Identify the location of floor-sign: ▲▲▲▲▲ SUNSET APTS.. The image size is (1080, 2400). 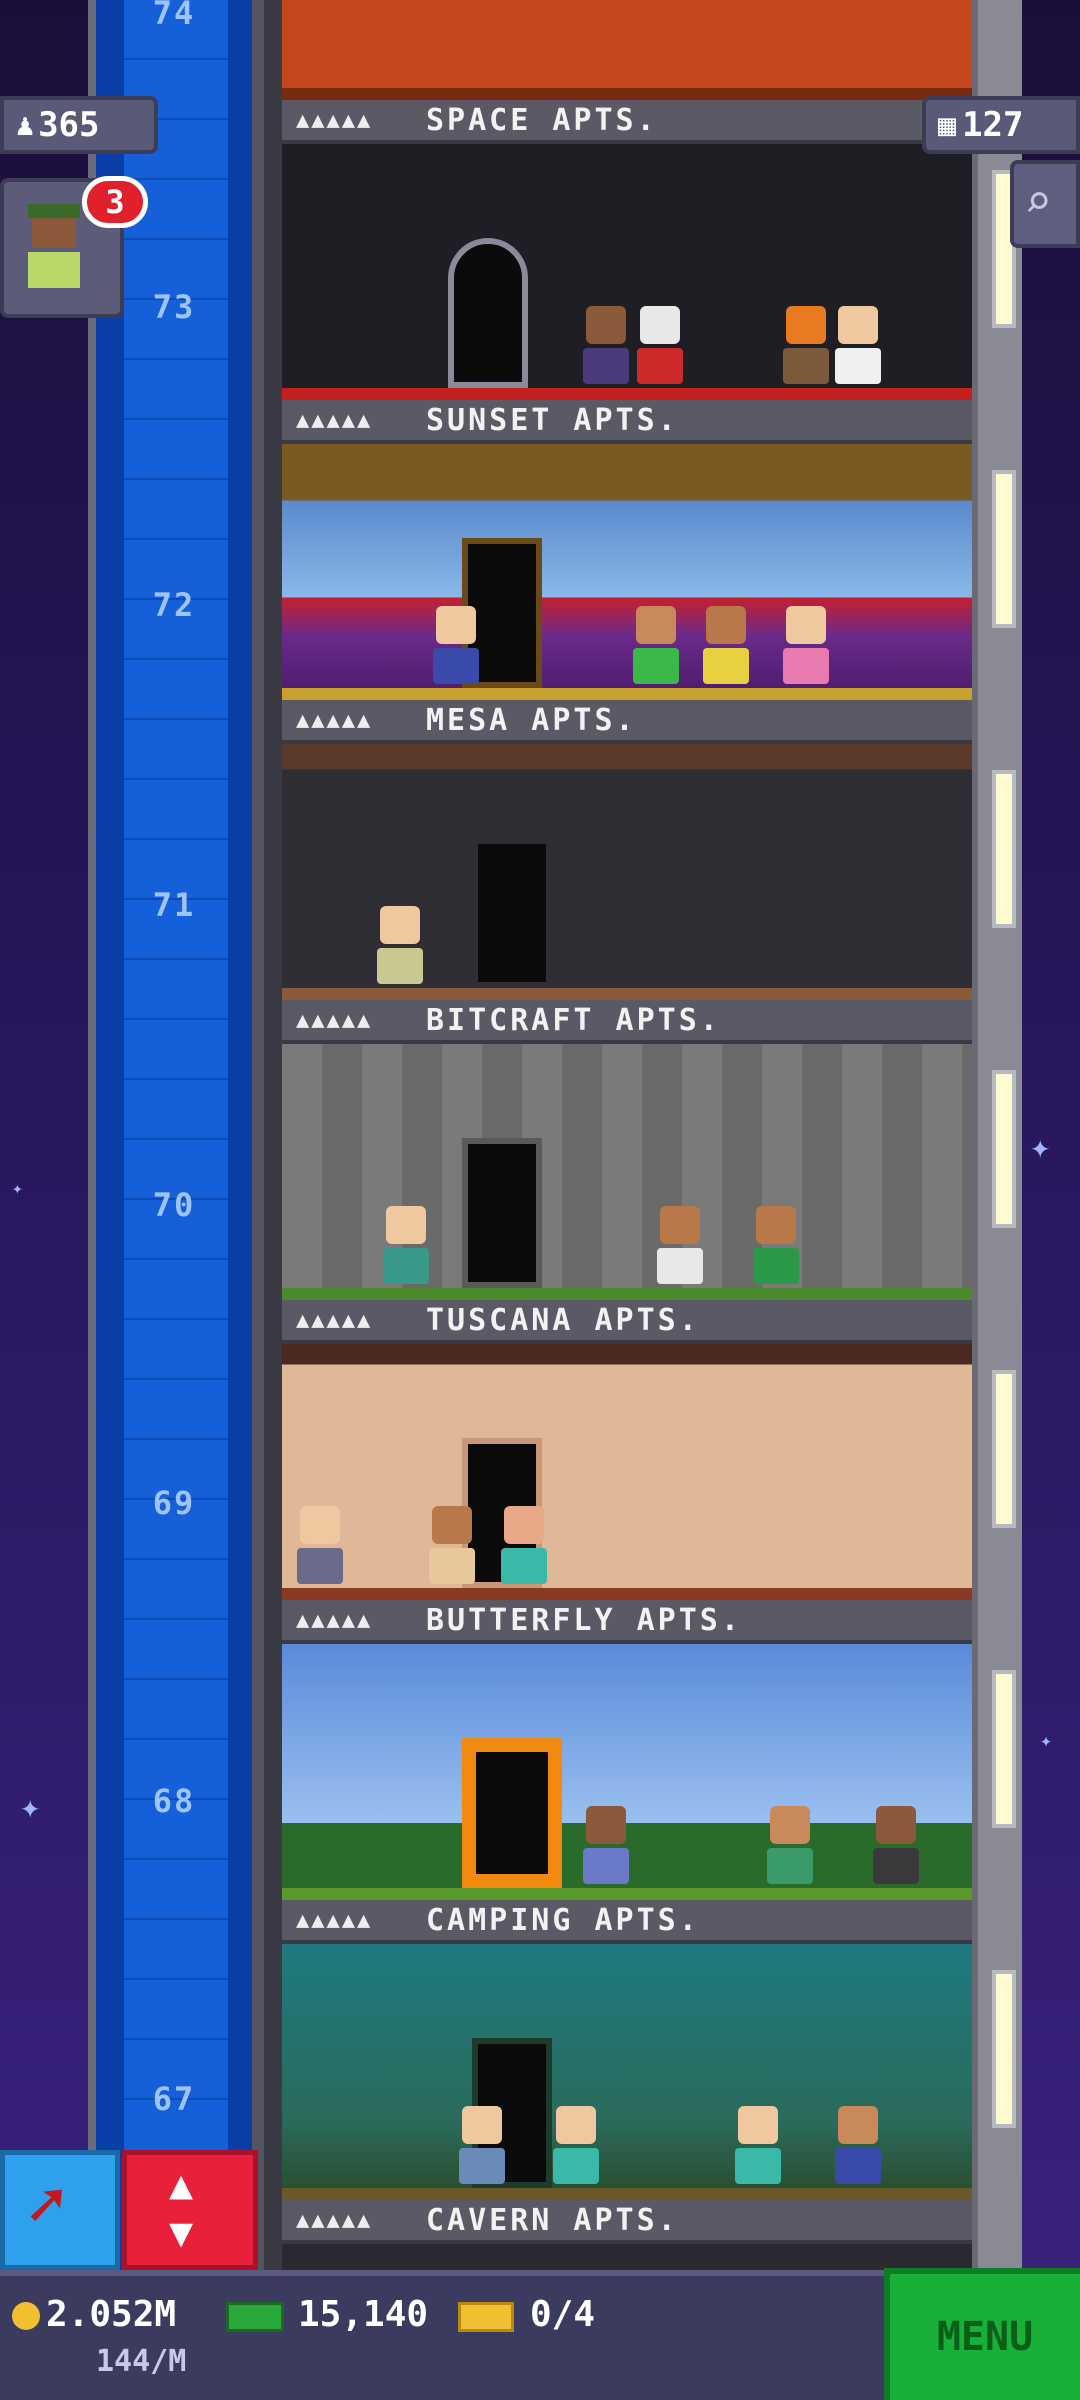
(627, 422).